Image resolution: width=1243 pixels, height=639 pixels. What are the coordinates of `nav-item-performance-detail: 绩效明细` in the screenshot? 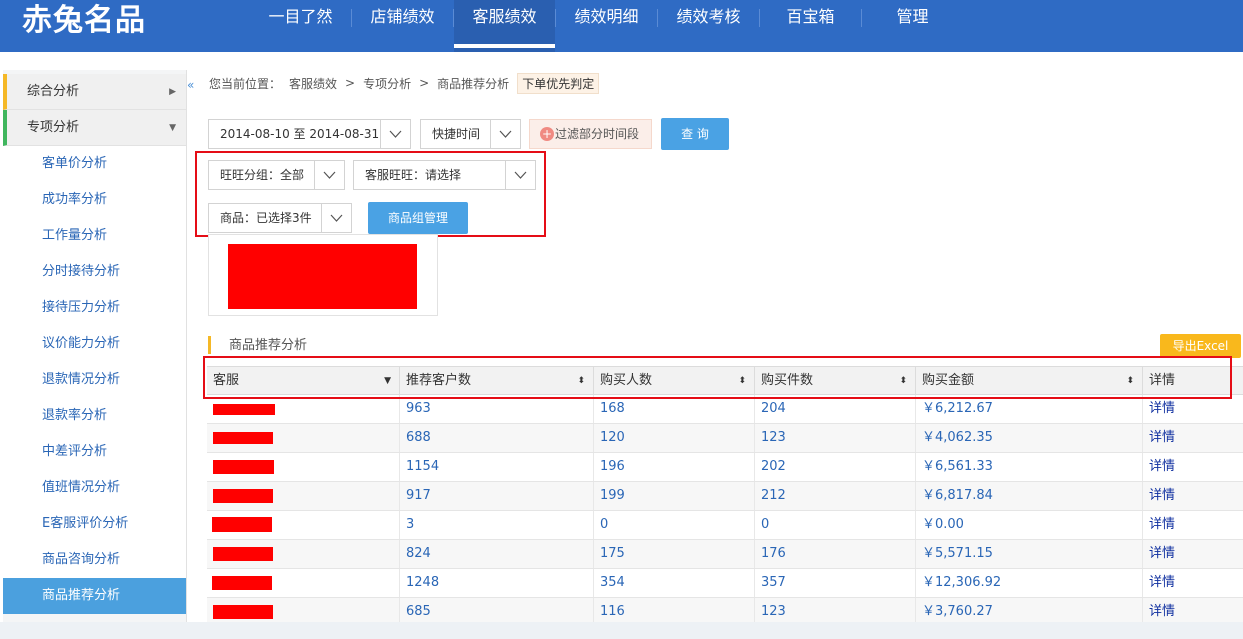 It's located at (606, 26).